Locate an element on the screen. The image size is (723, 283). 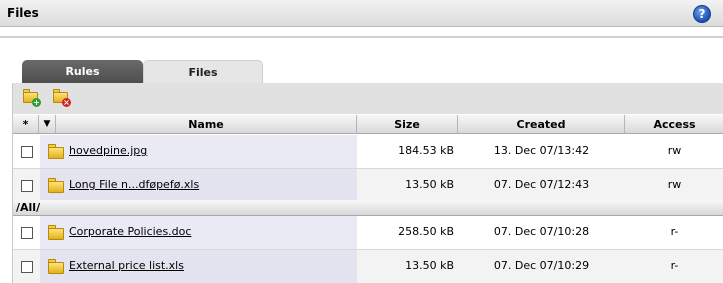
file-size: 184.53 kB is located at coordinates (426, 150).